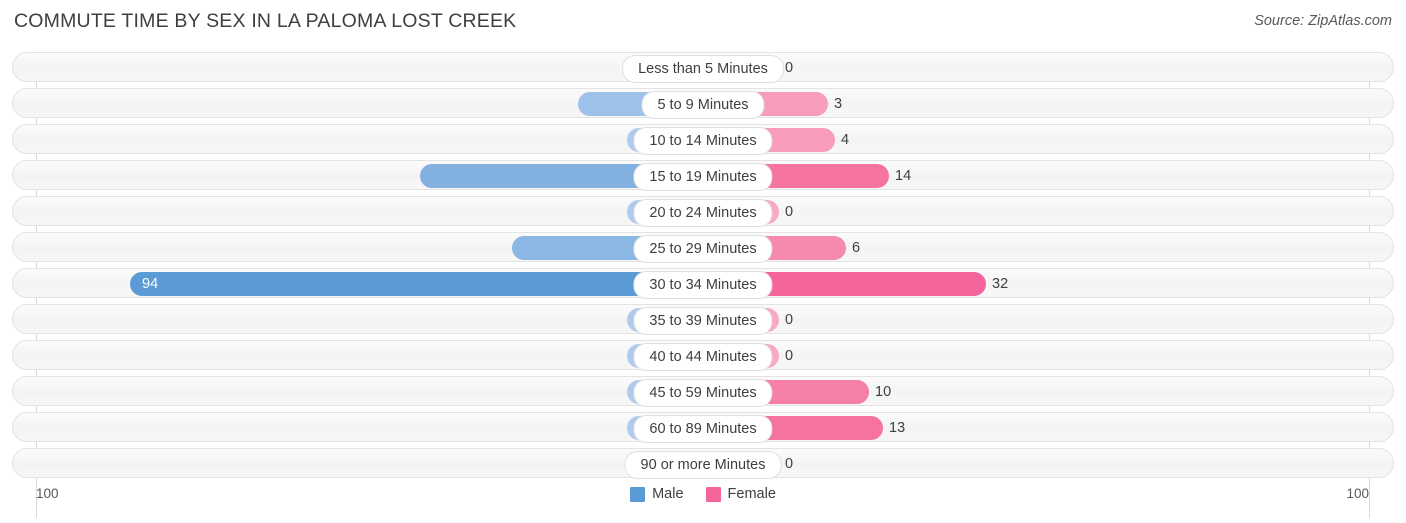 This screenshot has height=523, width=1406. What do you see at coordinates (1000, 284) in the screenshot?
I see `value-label-female: 32` at bounding box center [1000, 284].